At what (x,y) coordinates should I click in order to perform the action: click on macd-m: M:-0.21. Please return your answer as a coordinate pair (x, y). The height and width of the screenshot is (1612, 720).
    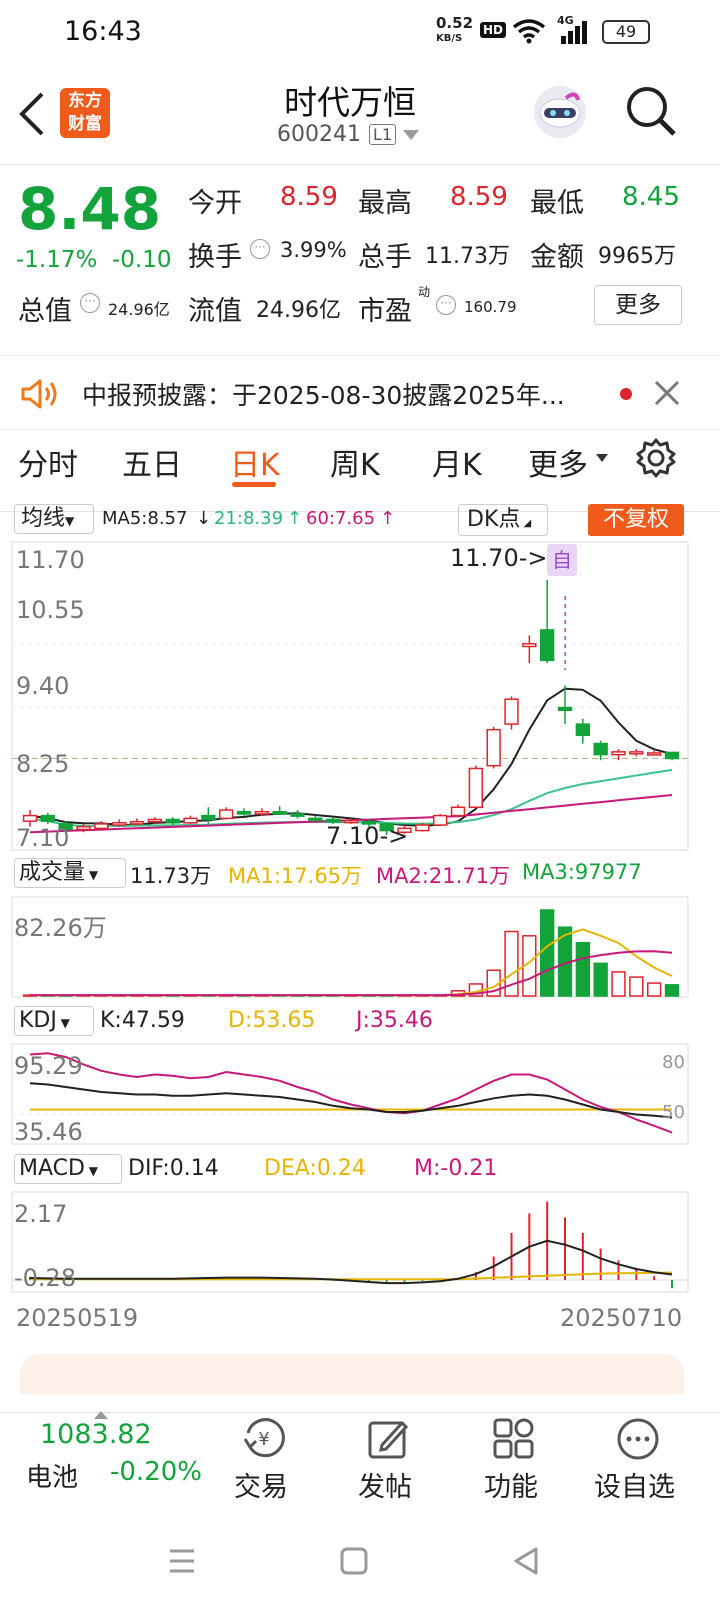
    Looking at the image, I should click on (456, 1168).